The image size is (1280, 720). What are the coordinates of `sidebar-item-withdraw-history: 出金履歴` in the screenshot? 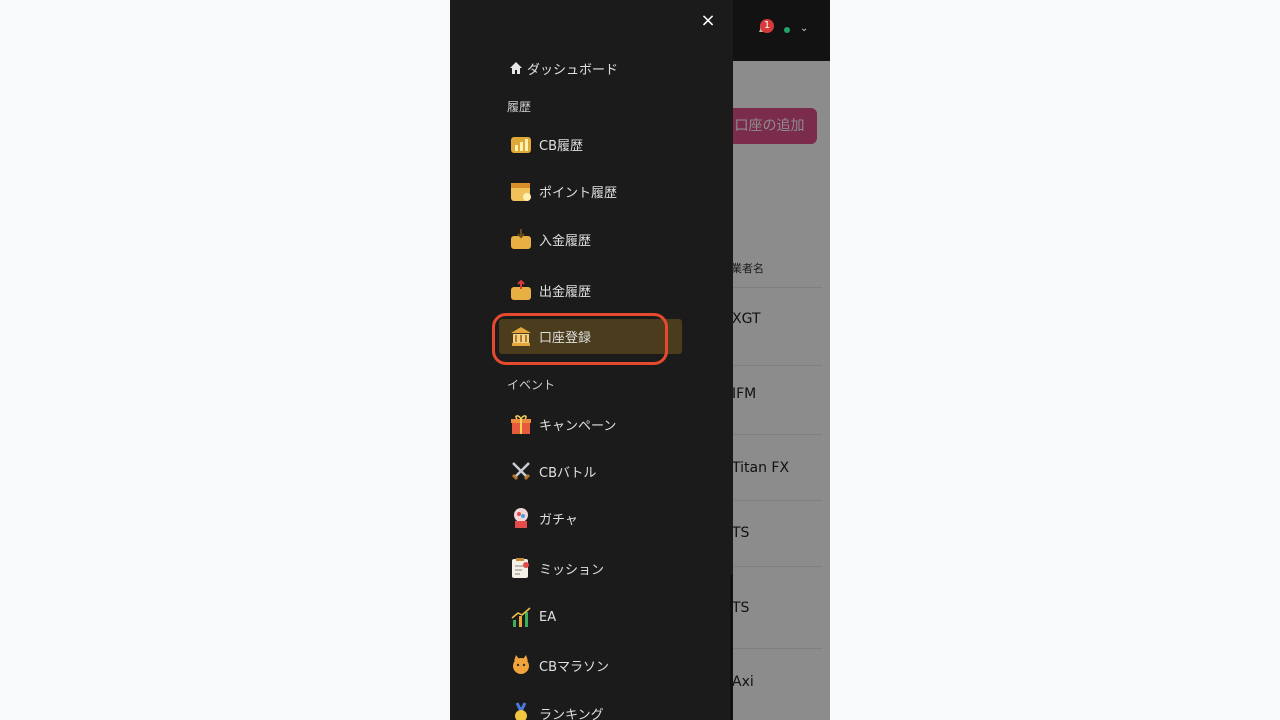 It's located at (550, 290).